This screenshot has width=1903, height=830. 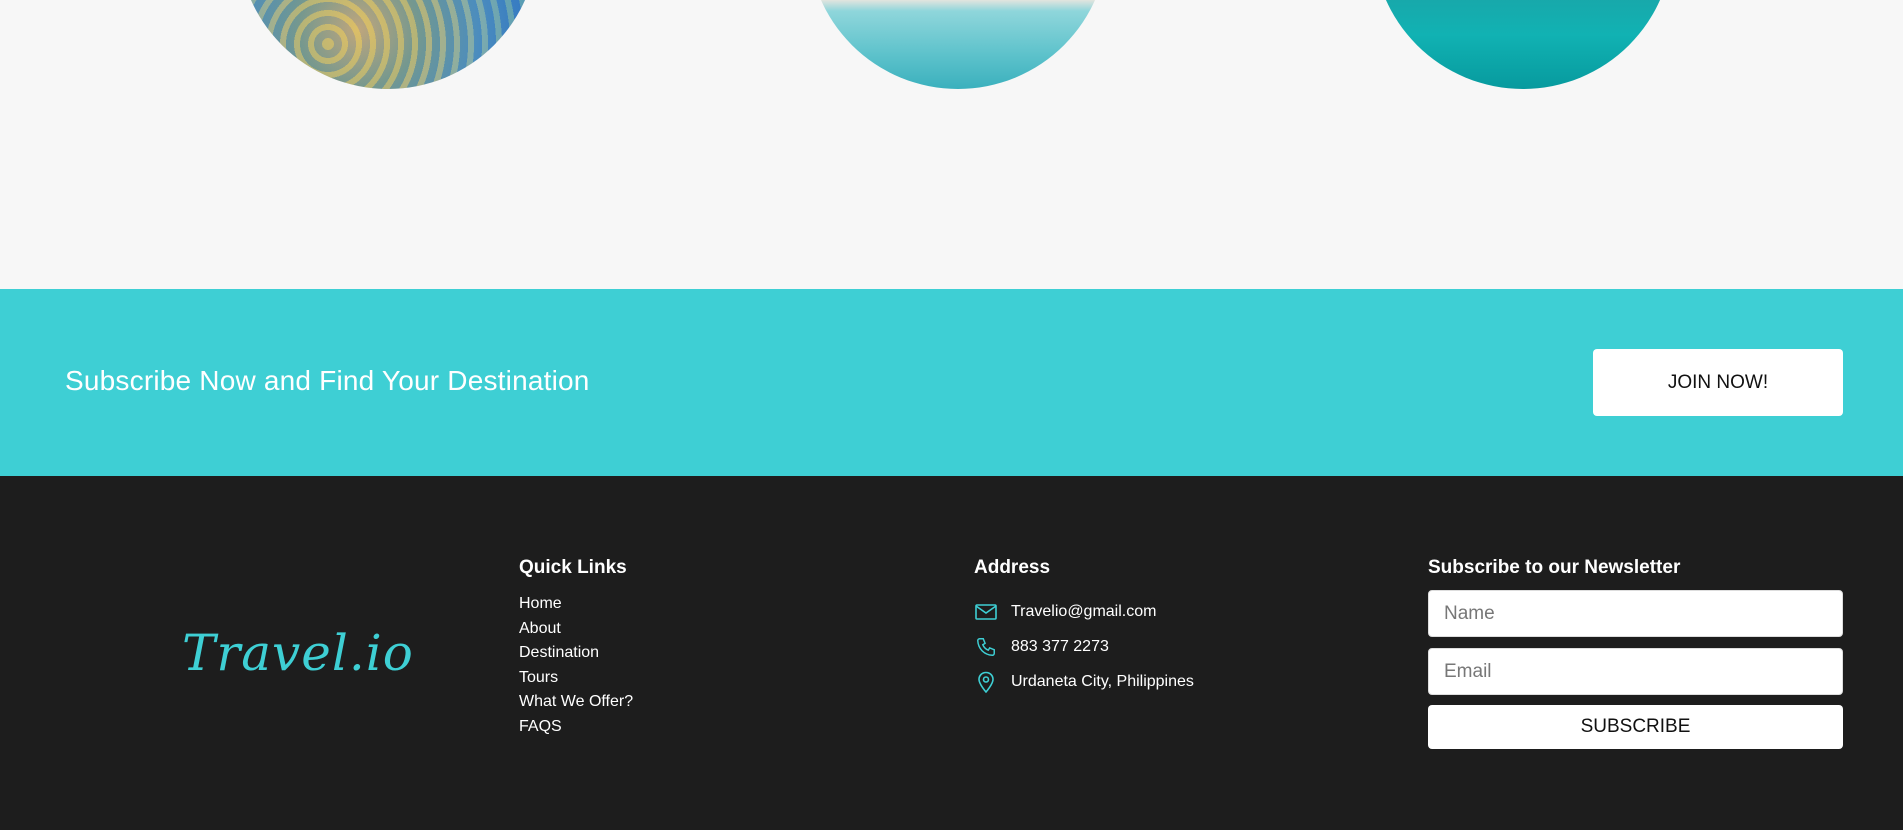 I want to click on destination-image-reef, so click(x=388, y=44).